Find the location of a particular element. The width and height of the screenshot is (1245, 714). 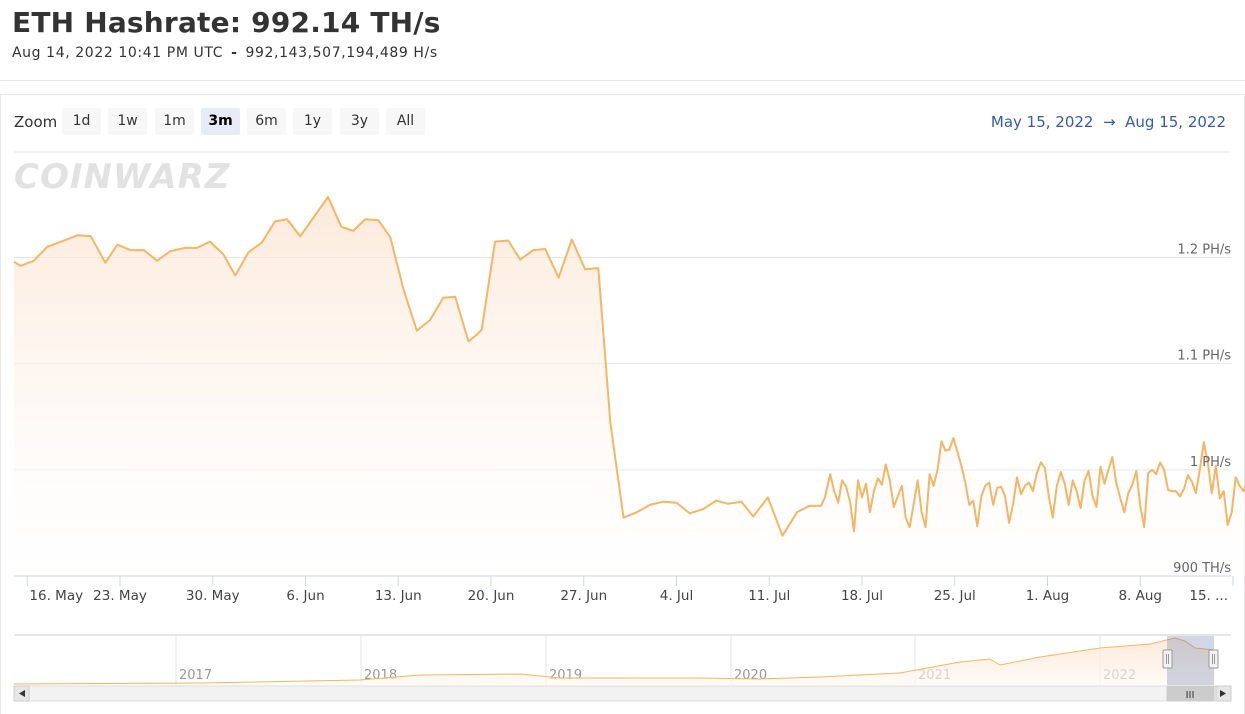

x-tick-label: 23. May is located at coordinates (120, 596).